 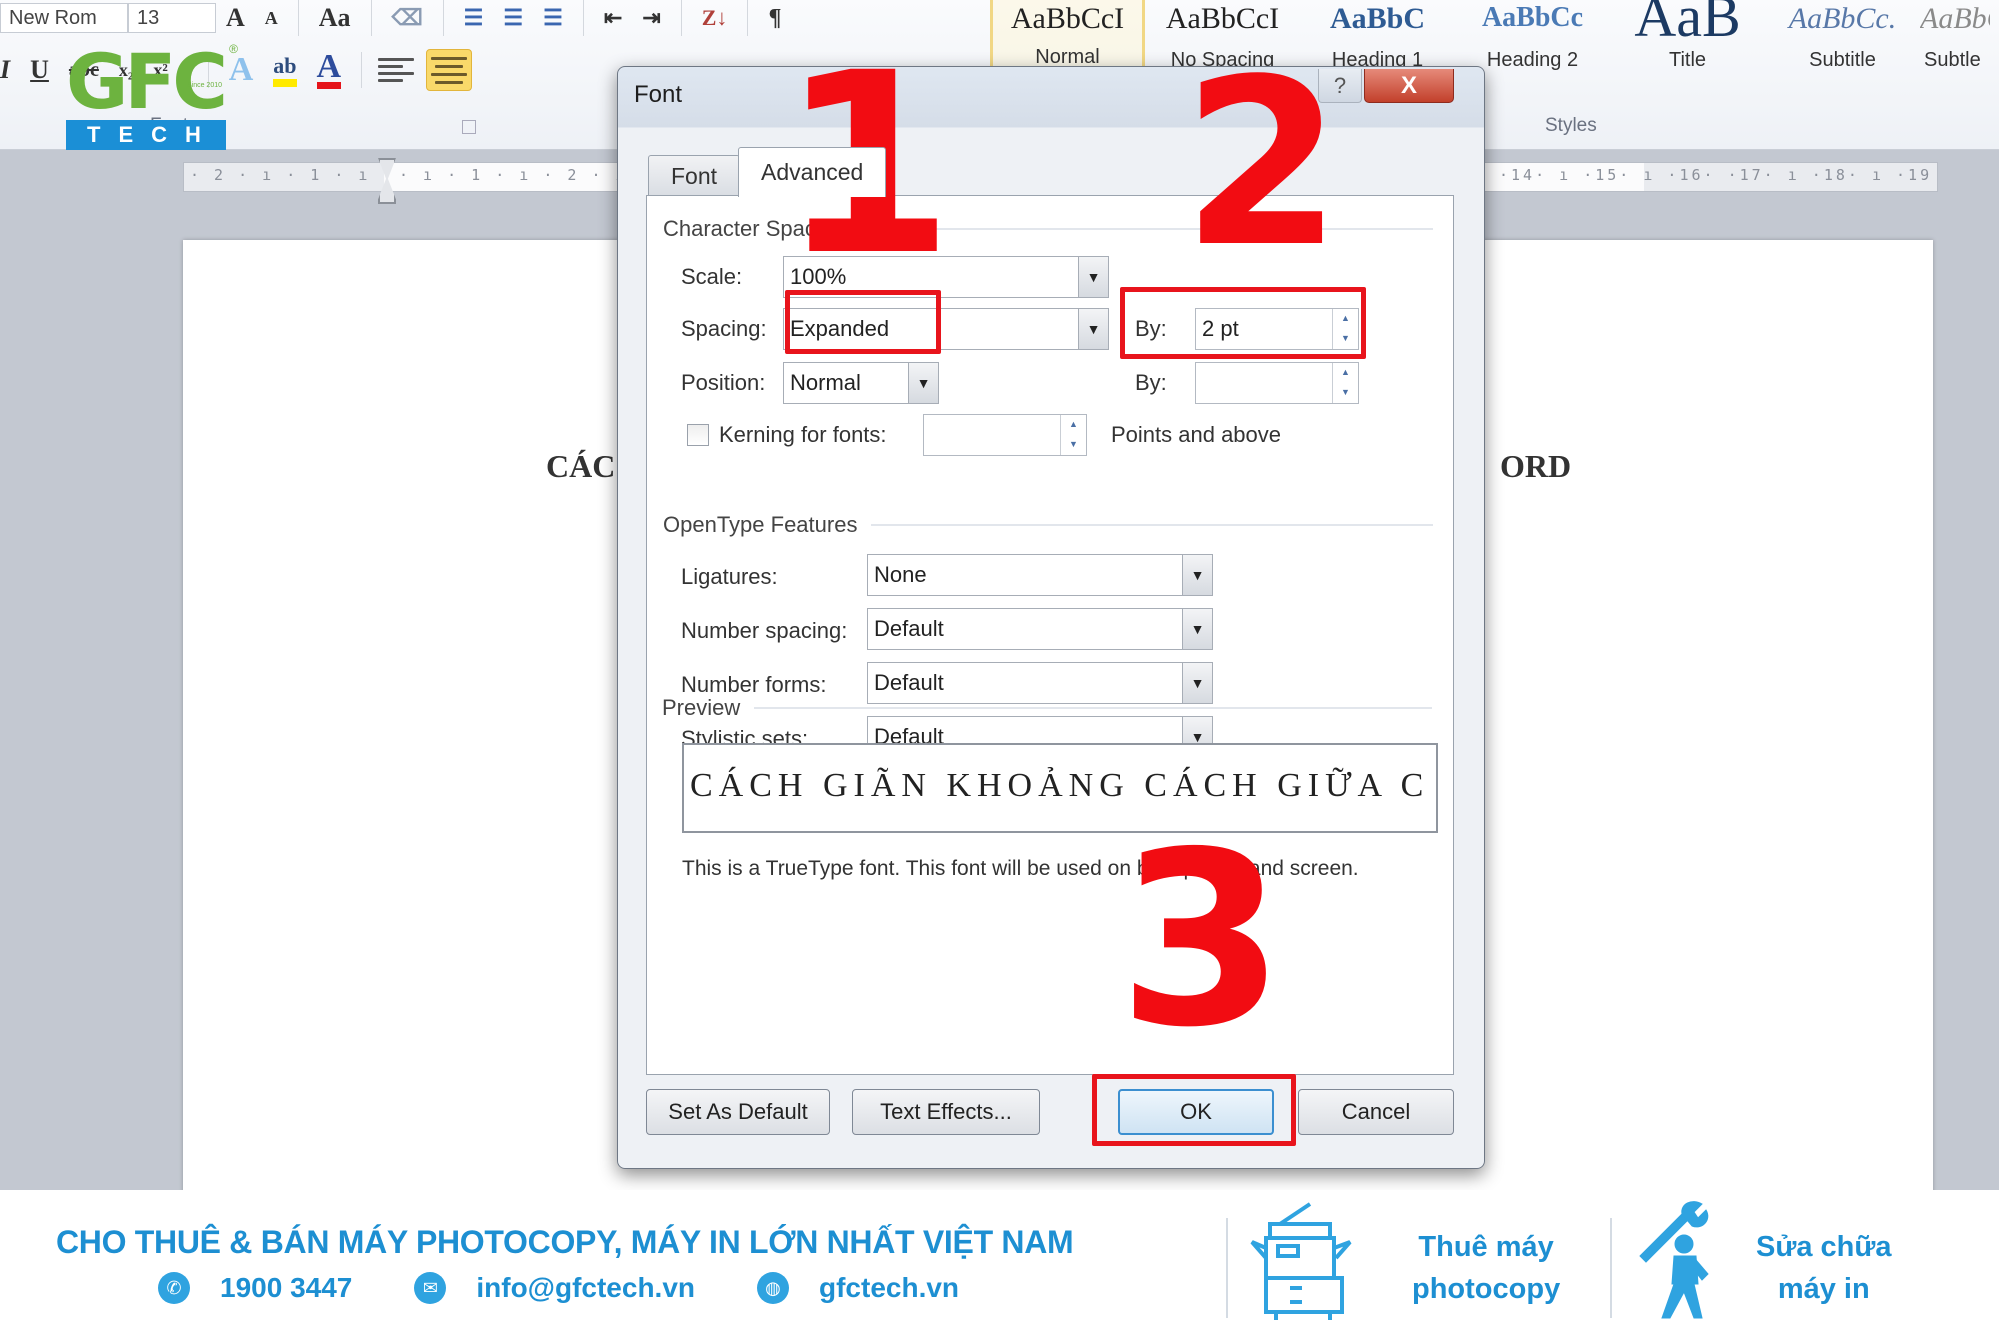 What do you see at coordinates (1196, 1112) in the screenshot?
I see `ok-button: OK` at bounding box center [1196, 1112].